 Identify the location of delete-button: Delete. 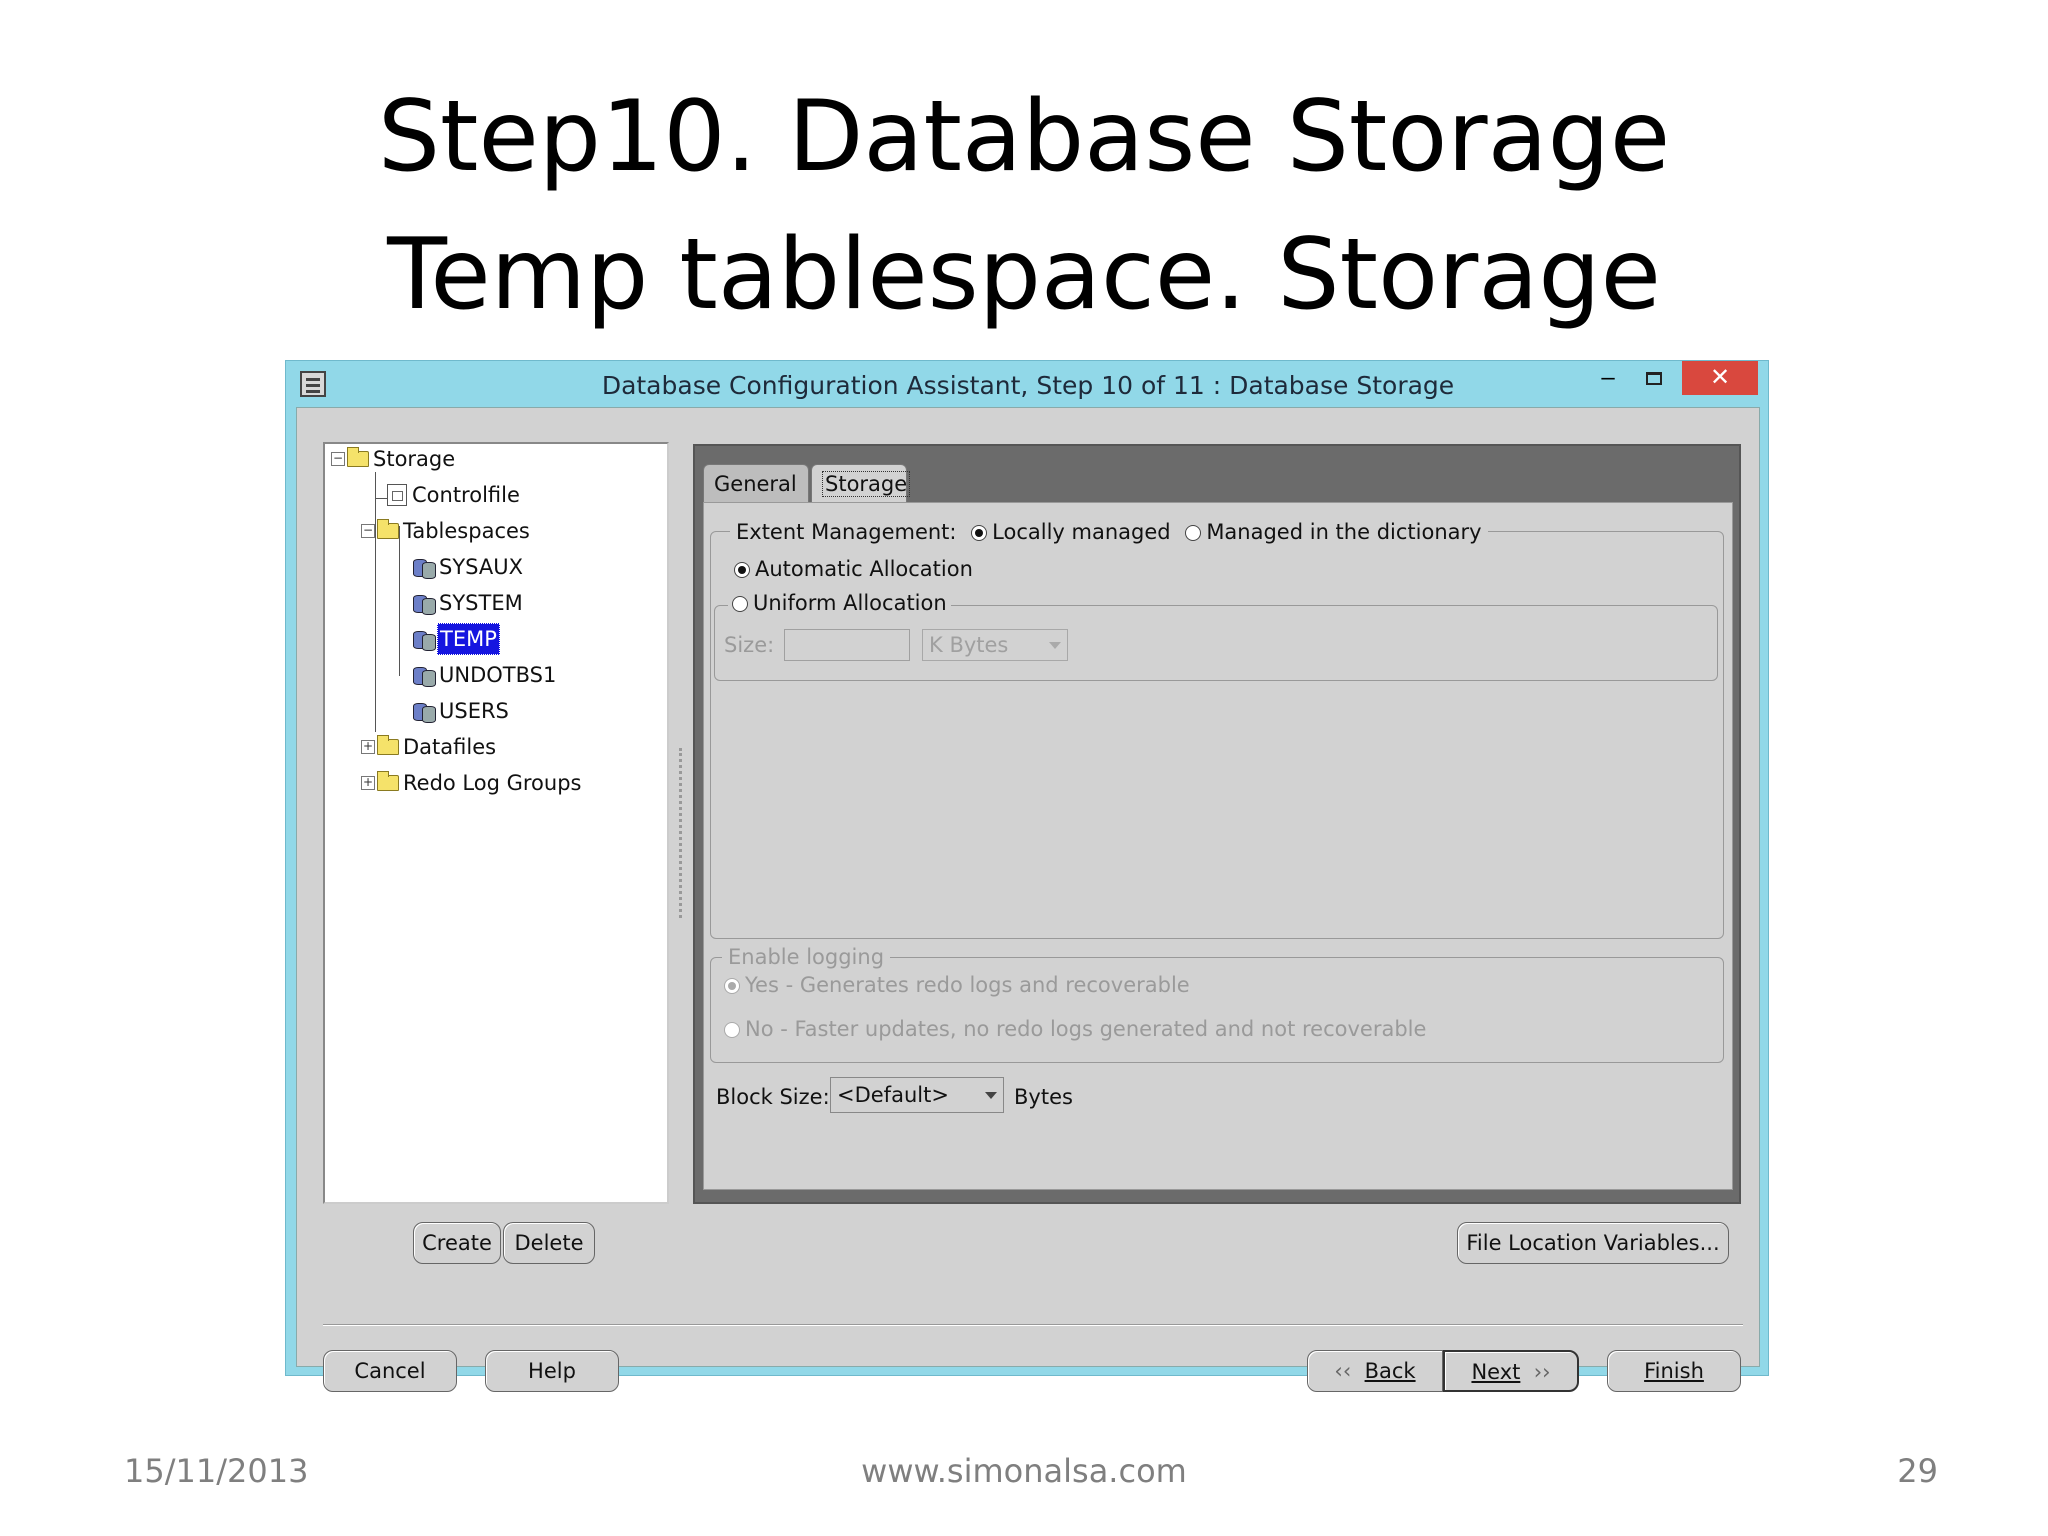
(549, 1243).